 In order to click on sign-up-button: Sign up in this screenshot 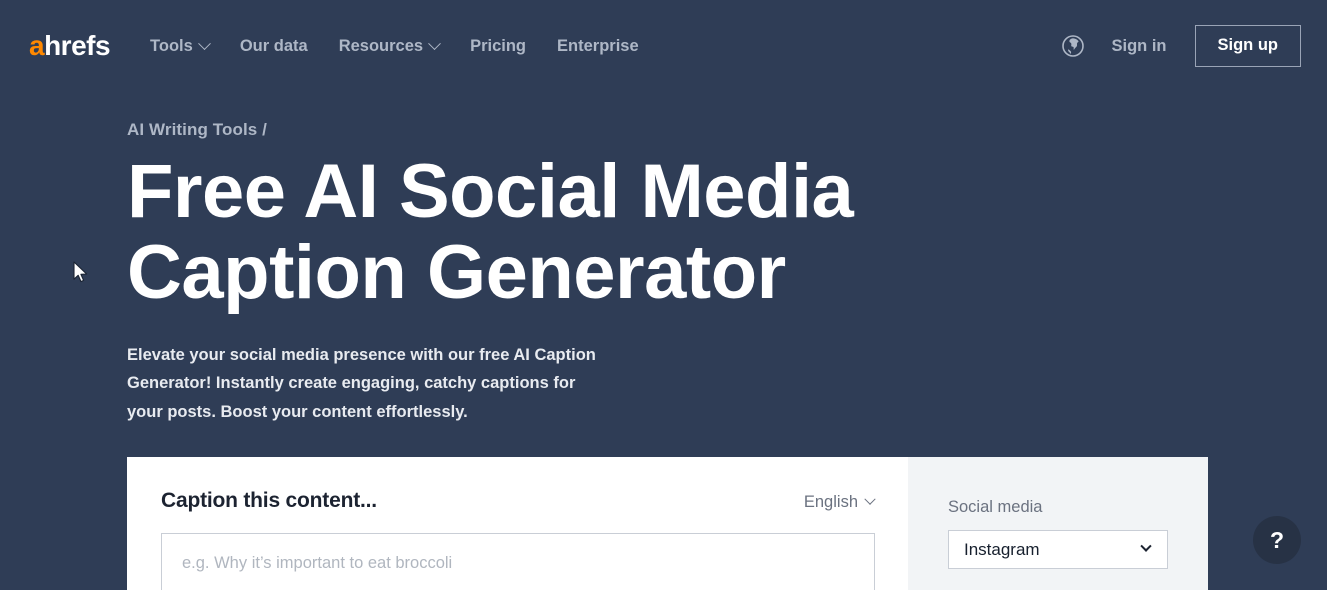, I will do `click(1247, 46)`.